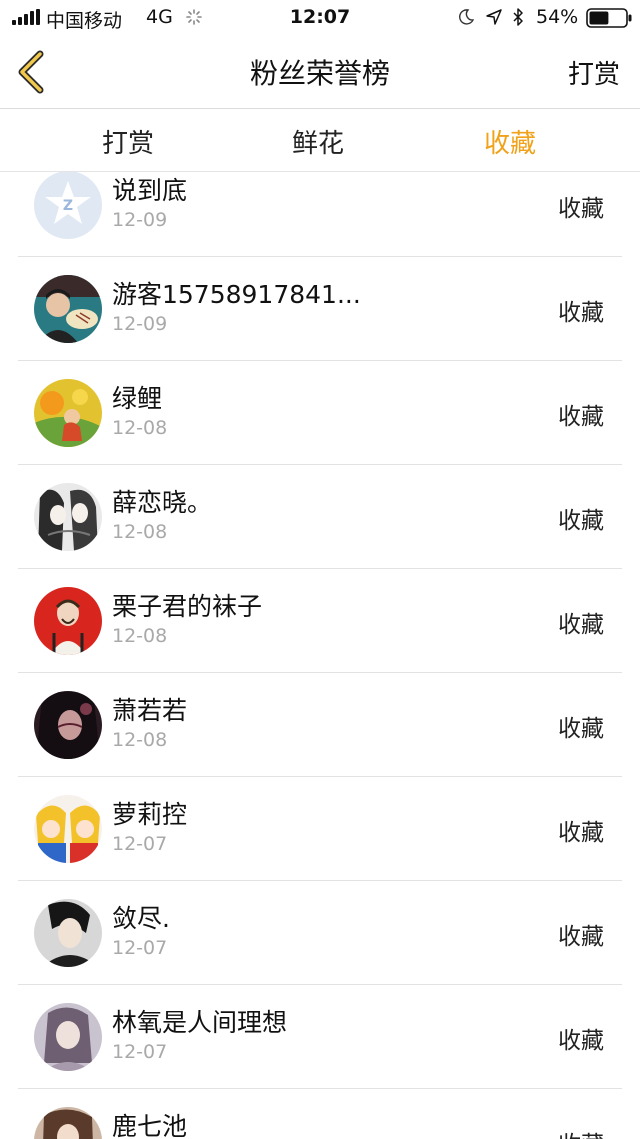 The height and width of the screenshot is (1139, 640). What do you see at coordinates (518, 17) in the screenshot?
I see `bluetooth-icon` at bounding box center [518, 17].